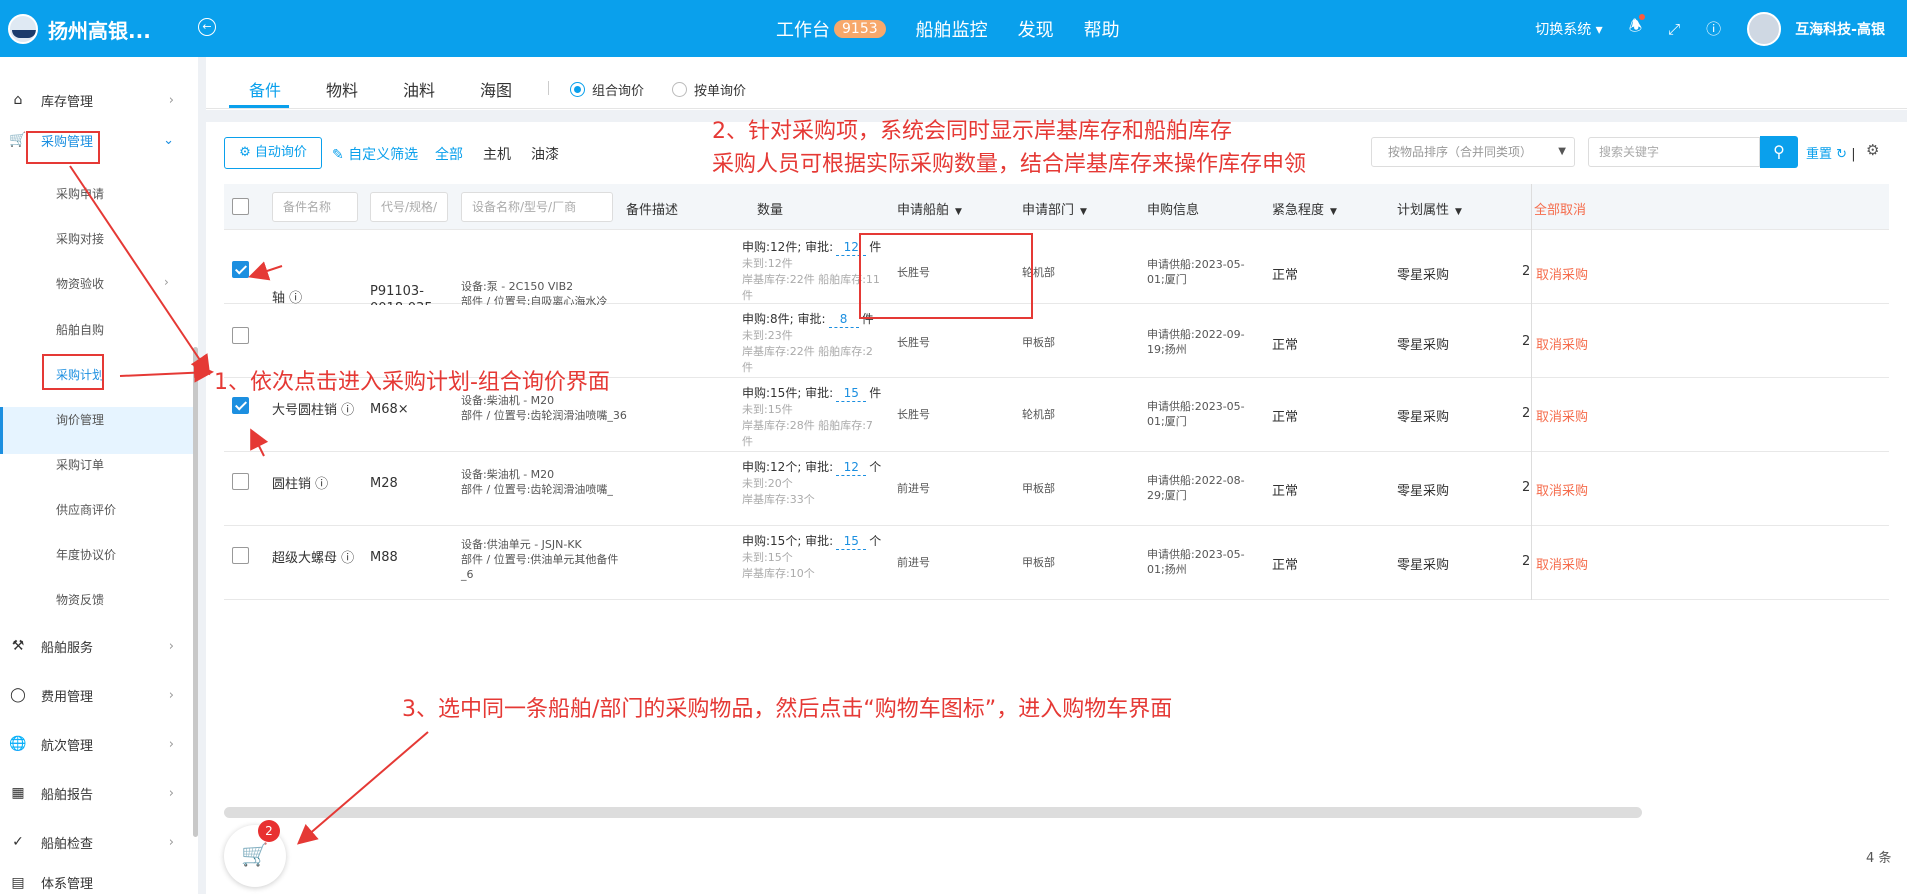 This screenshot has width=1907, height=894. What do you see at coordinates (784, 319) in the screenshot?
I see `qty-request: 申购:8件; 审批:` at bounding box center [784, 319].